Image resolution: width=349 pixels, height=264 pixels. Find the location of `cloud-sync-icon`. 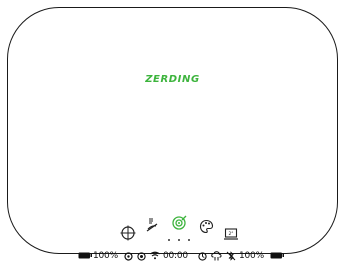

cloud-sync-icon is located at coordinates (216, 256).